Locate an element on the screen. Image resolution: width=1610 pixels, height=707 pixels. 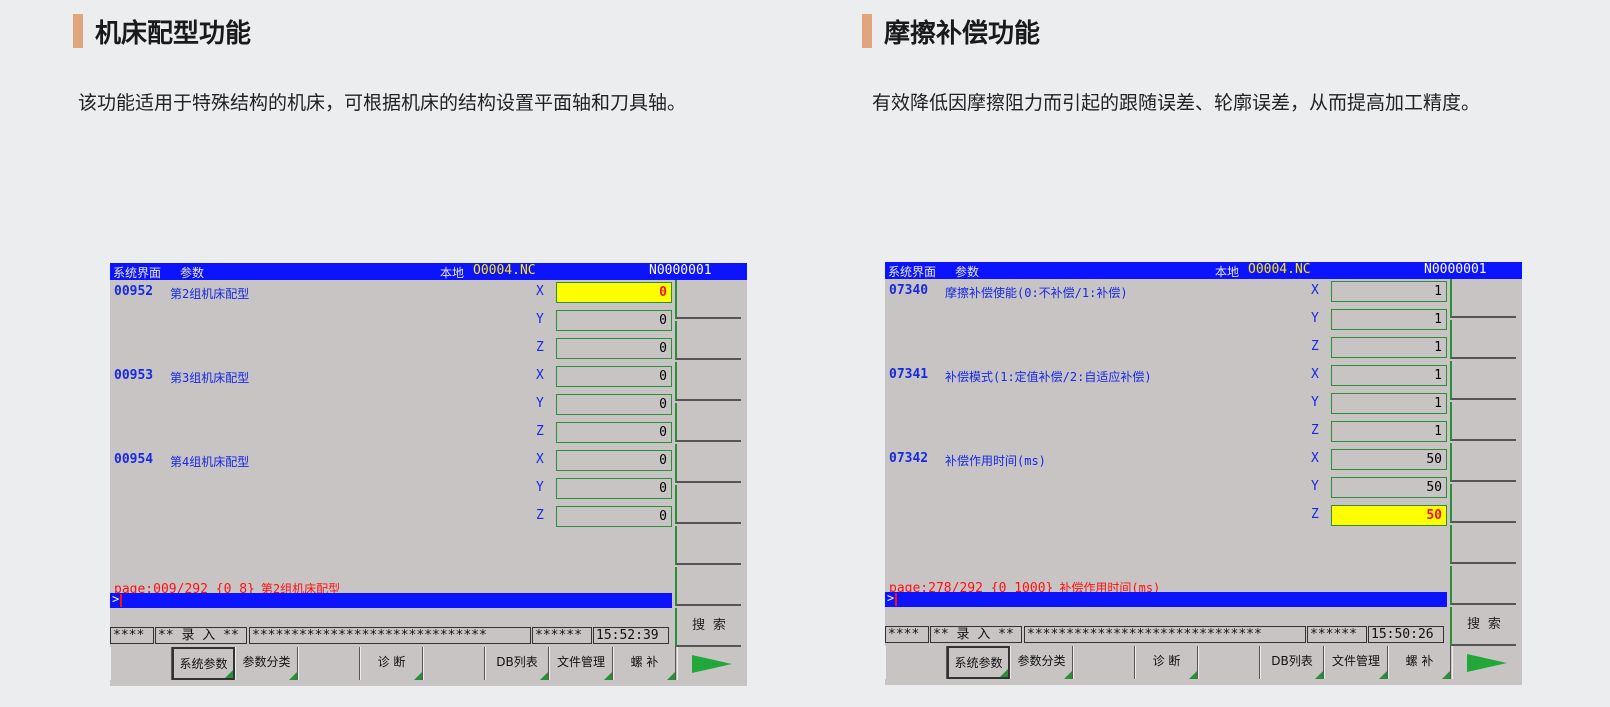
command-prompt: > is located at coordinates (891, 598).